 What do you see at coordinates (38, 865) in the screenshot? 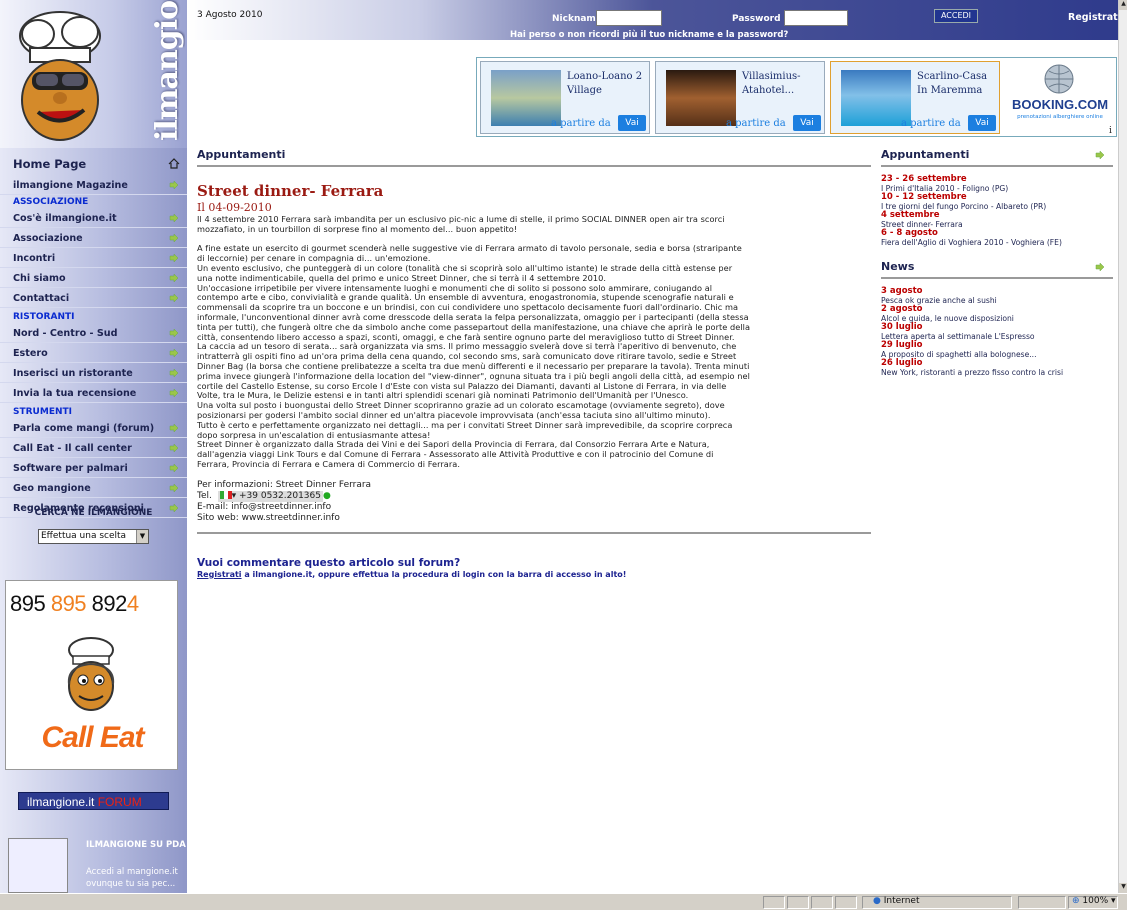
I see `pda-screenshot` at bounding box center [38, 865].